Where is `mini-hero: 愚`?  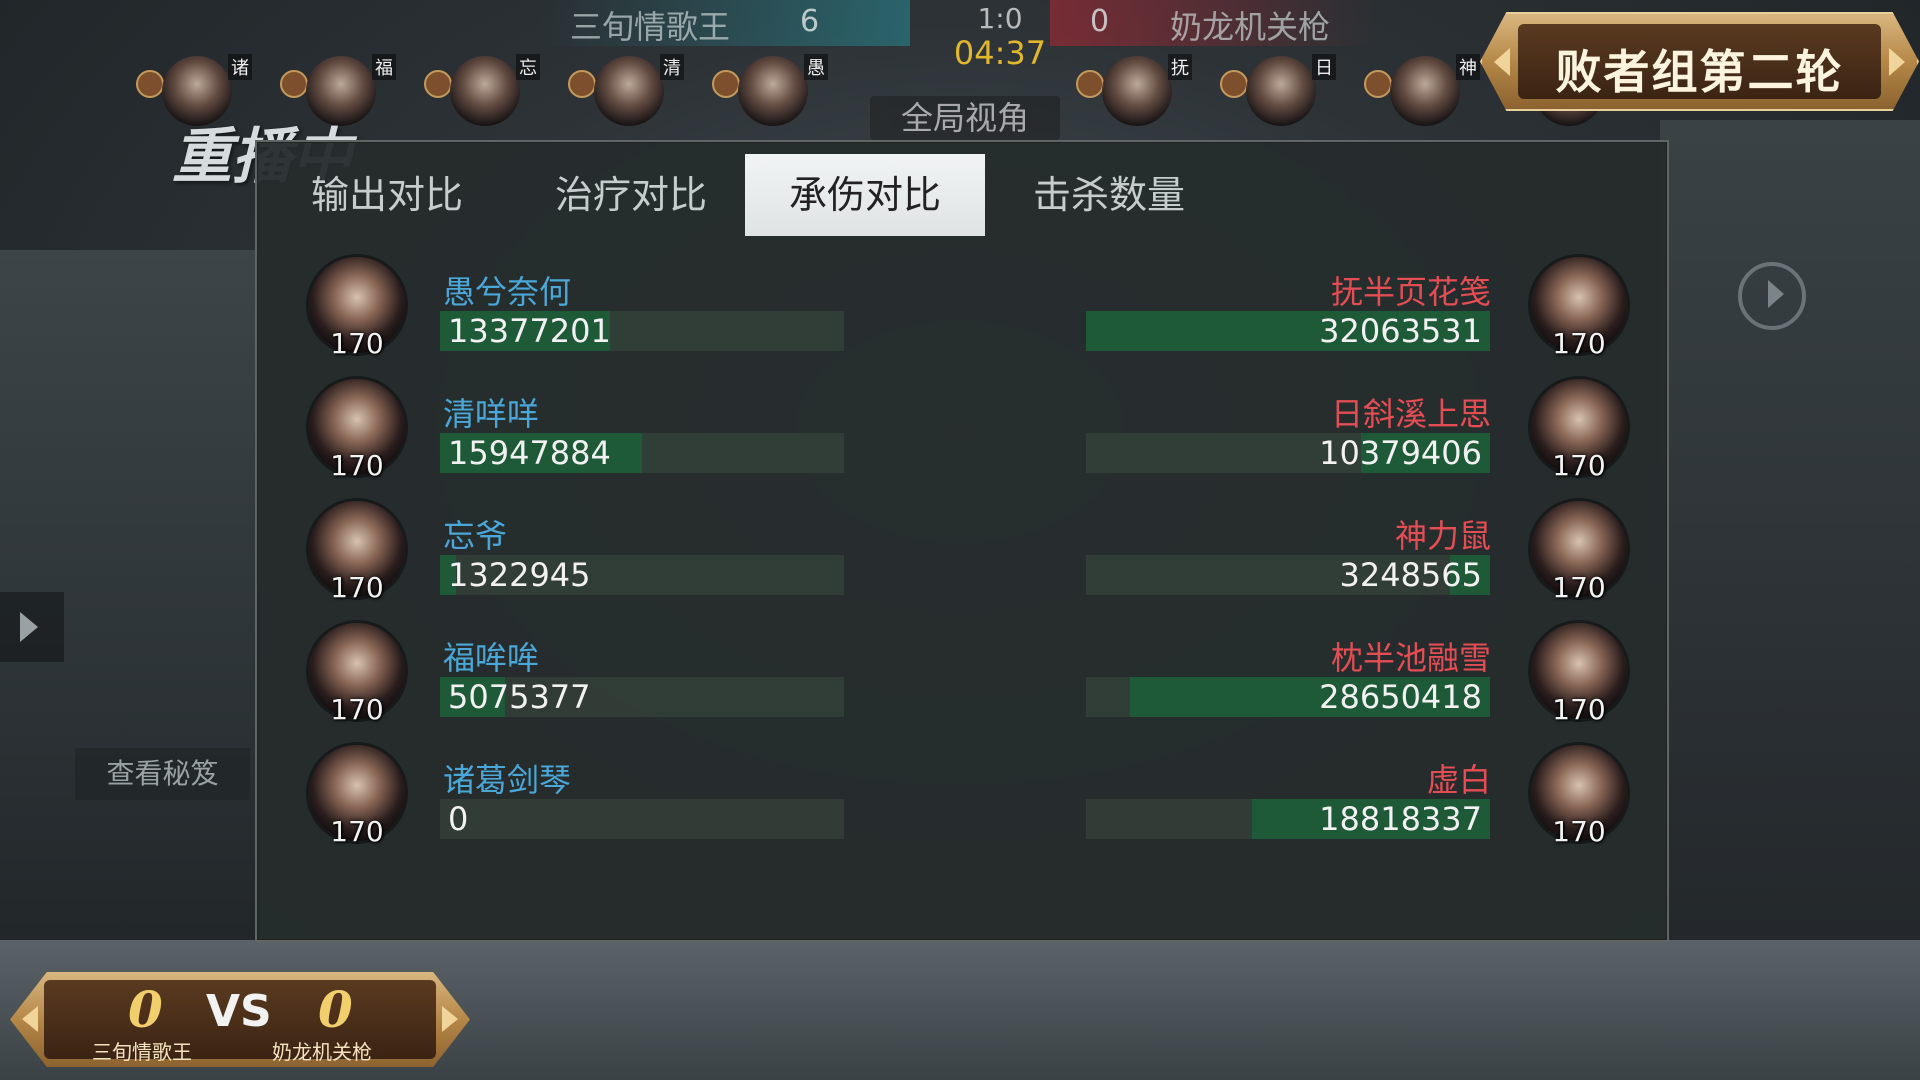
mini-hero: 愚 is located at coordinates (771, 90).